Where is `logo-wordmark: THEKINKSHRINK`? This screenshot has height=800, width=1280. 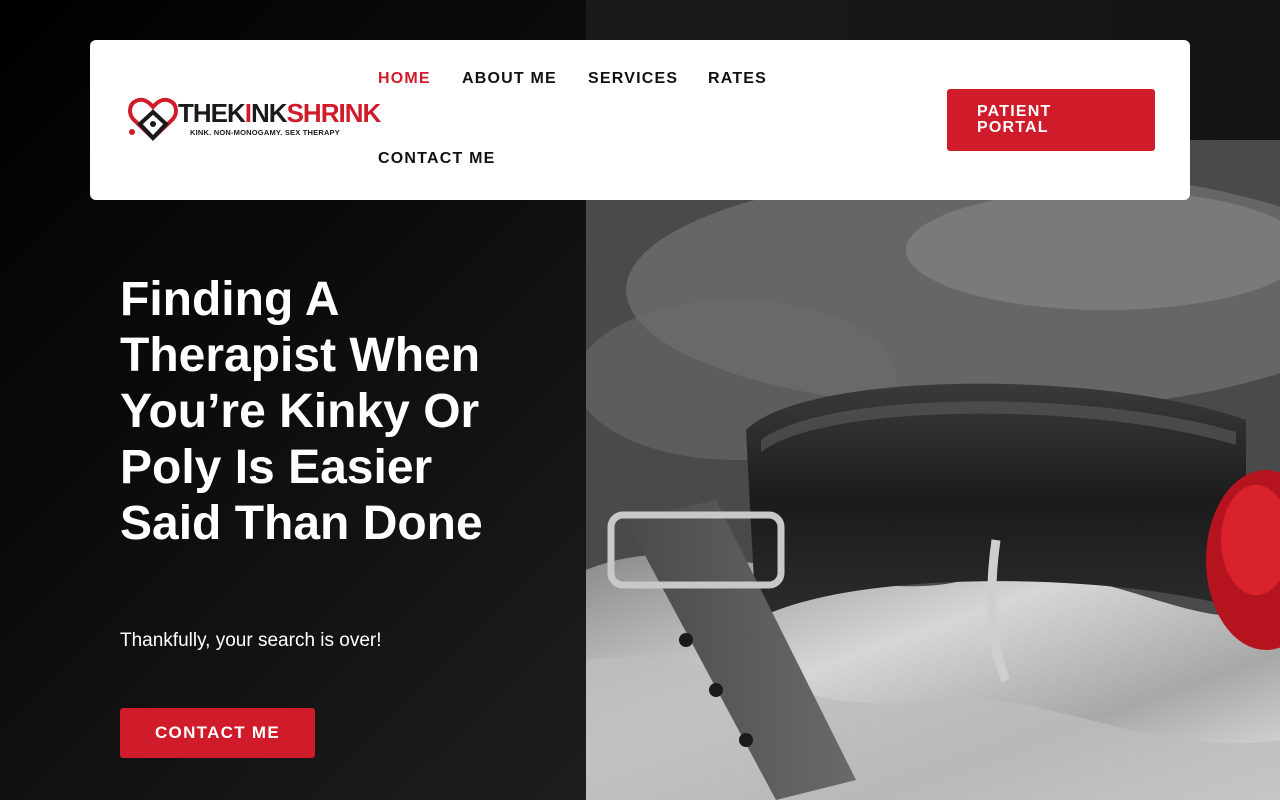
logo-wordmark: THEKINKSHRINK is located at coordinates (279, 113).